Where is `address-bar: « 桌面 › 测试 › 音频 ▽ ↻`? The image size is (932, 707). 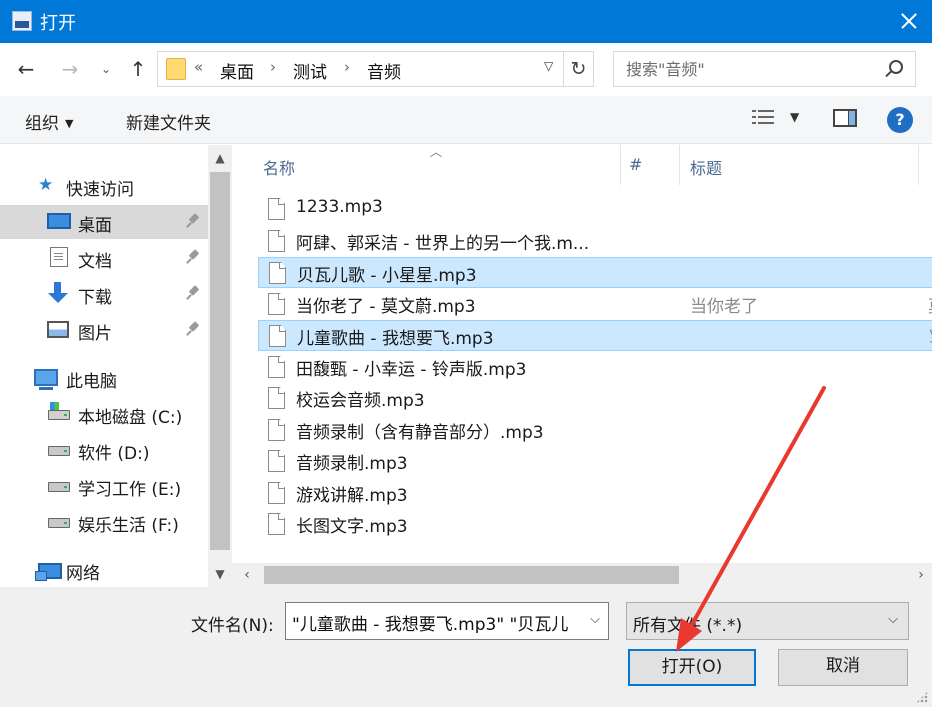 address-bar: « 桌面 › 测试 › 音频 ▽ ↻ is located at coordinates (375, 69).